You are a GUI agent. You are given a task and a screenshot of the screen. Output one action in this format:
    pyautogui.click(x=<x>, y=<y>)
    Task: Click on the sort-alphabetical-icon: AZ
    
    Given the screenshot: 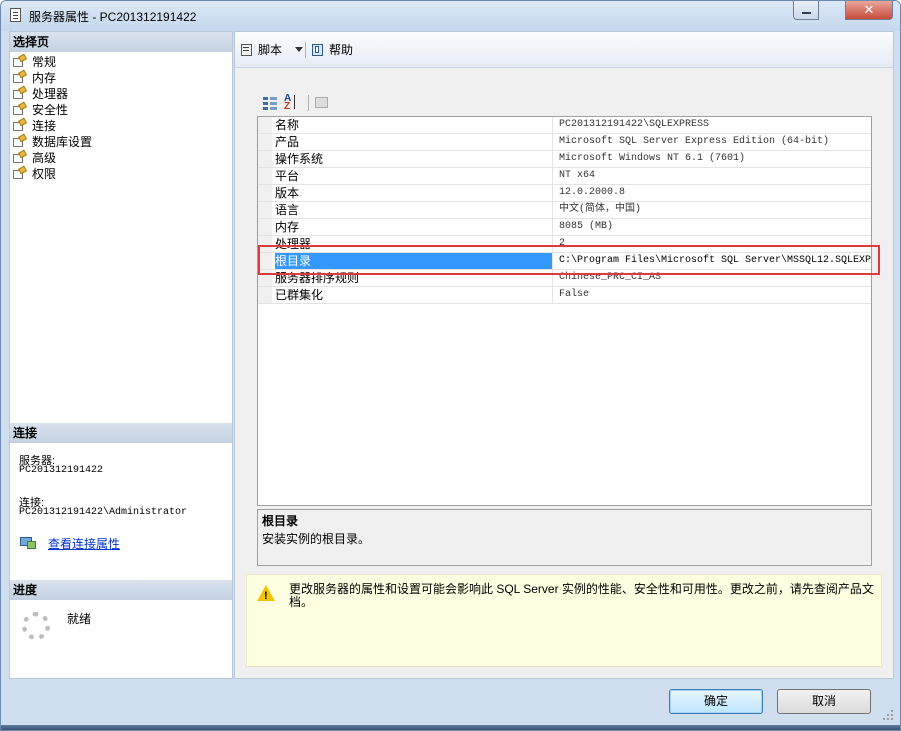 What is the action you would take?
    pyautogui.click(x=294, y=103)
    